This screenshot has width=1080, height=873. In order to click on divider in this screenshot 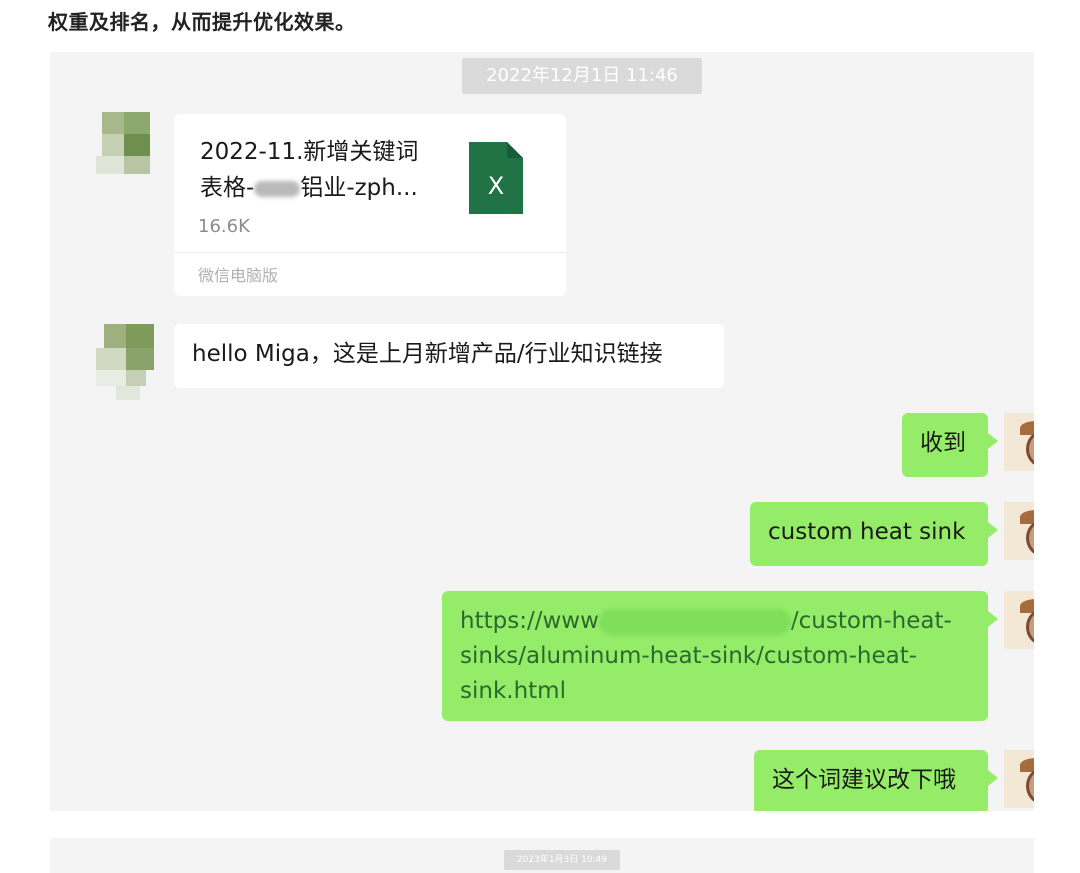, I will do `click(370, 252)`.